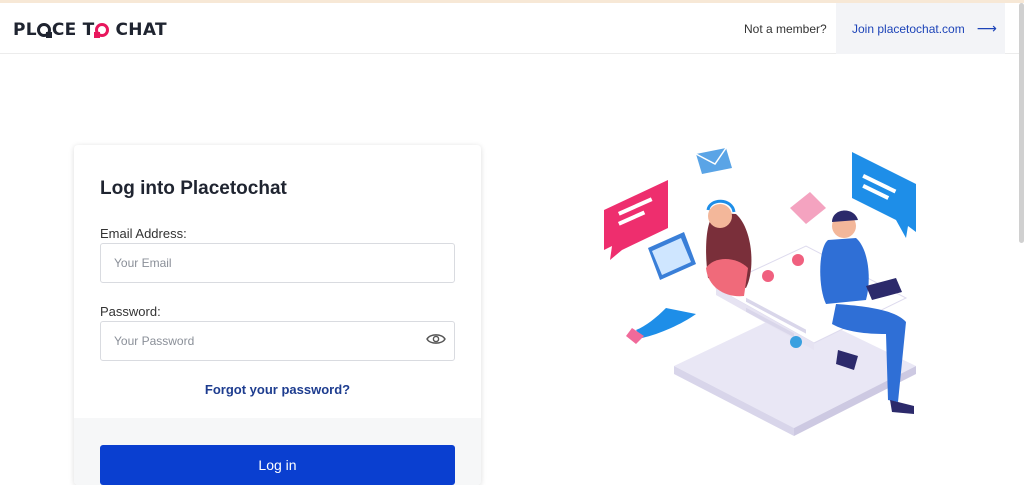 The image size is (1024, 485). What do you see at coordinates (130, 311) in the screenshot?
I see `password-label: Password:` at bounding box center [130, 311].